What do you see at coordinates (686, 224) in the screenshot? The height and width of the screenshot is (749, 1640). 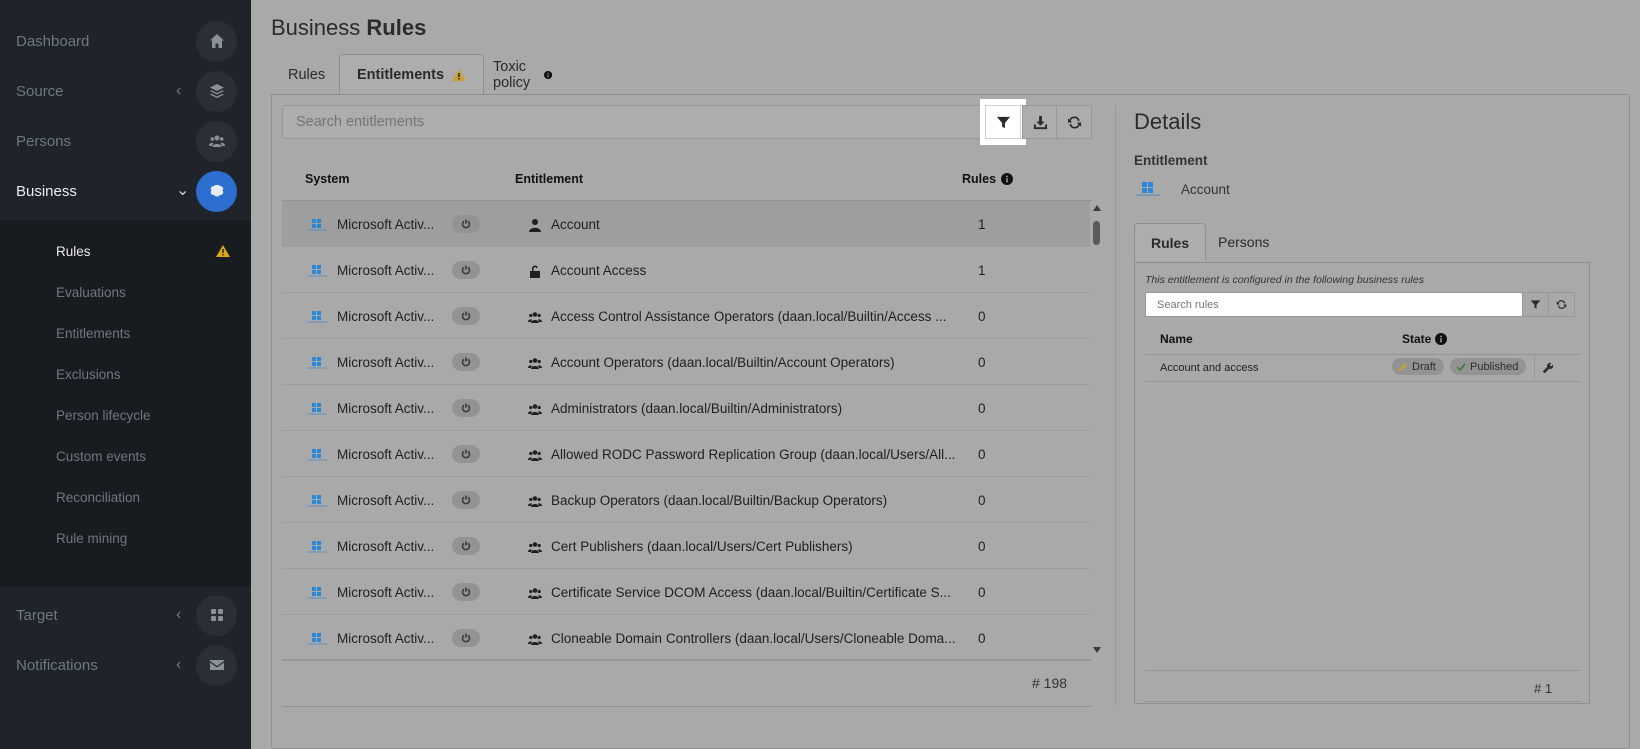 I see `table-row: Microsoft Activ... Account 1` at bounding box center [686, 224].